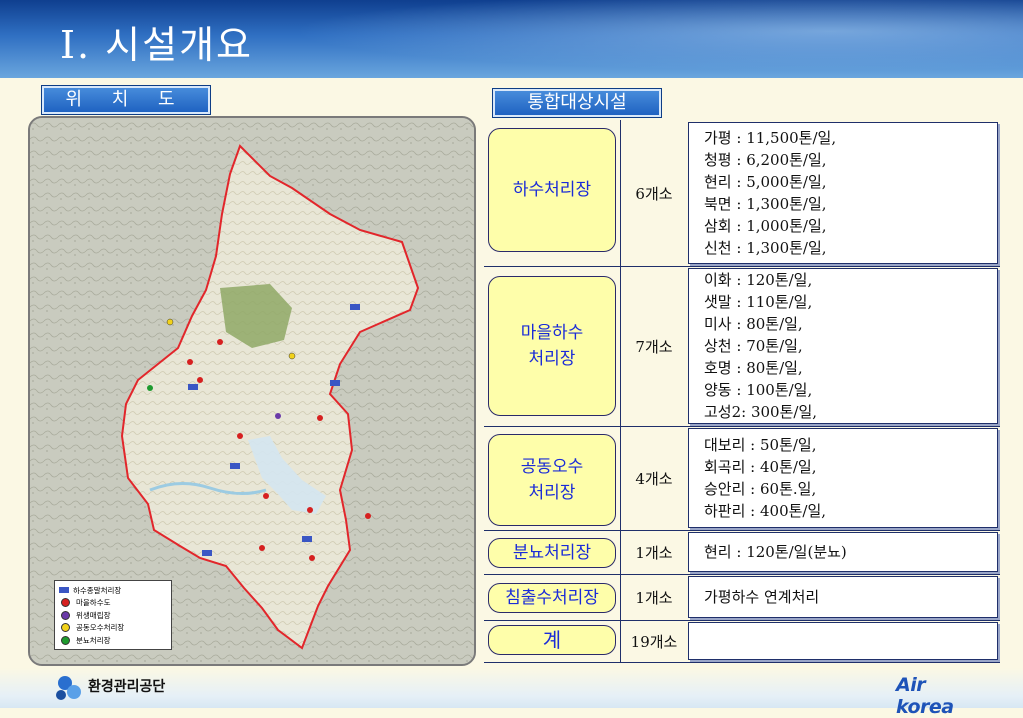  Describe the element at coordinates (577, 103) in the screenshot. I see `facilities-label: 통합대상시설` at that location.